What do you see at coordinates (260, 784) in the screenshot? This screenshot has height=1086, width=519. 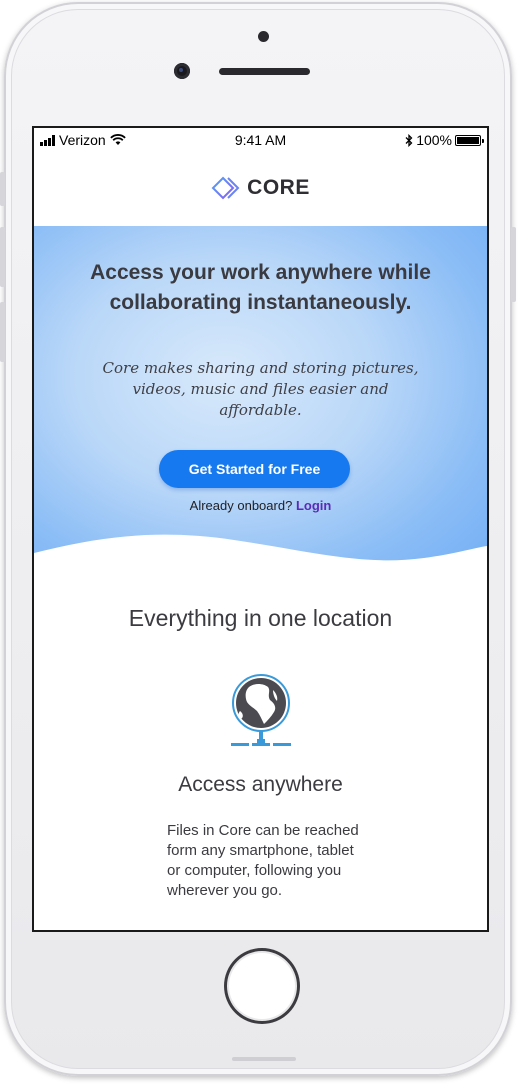 I see `feature-title: Access anywhere` at bounding box center [260, 784].